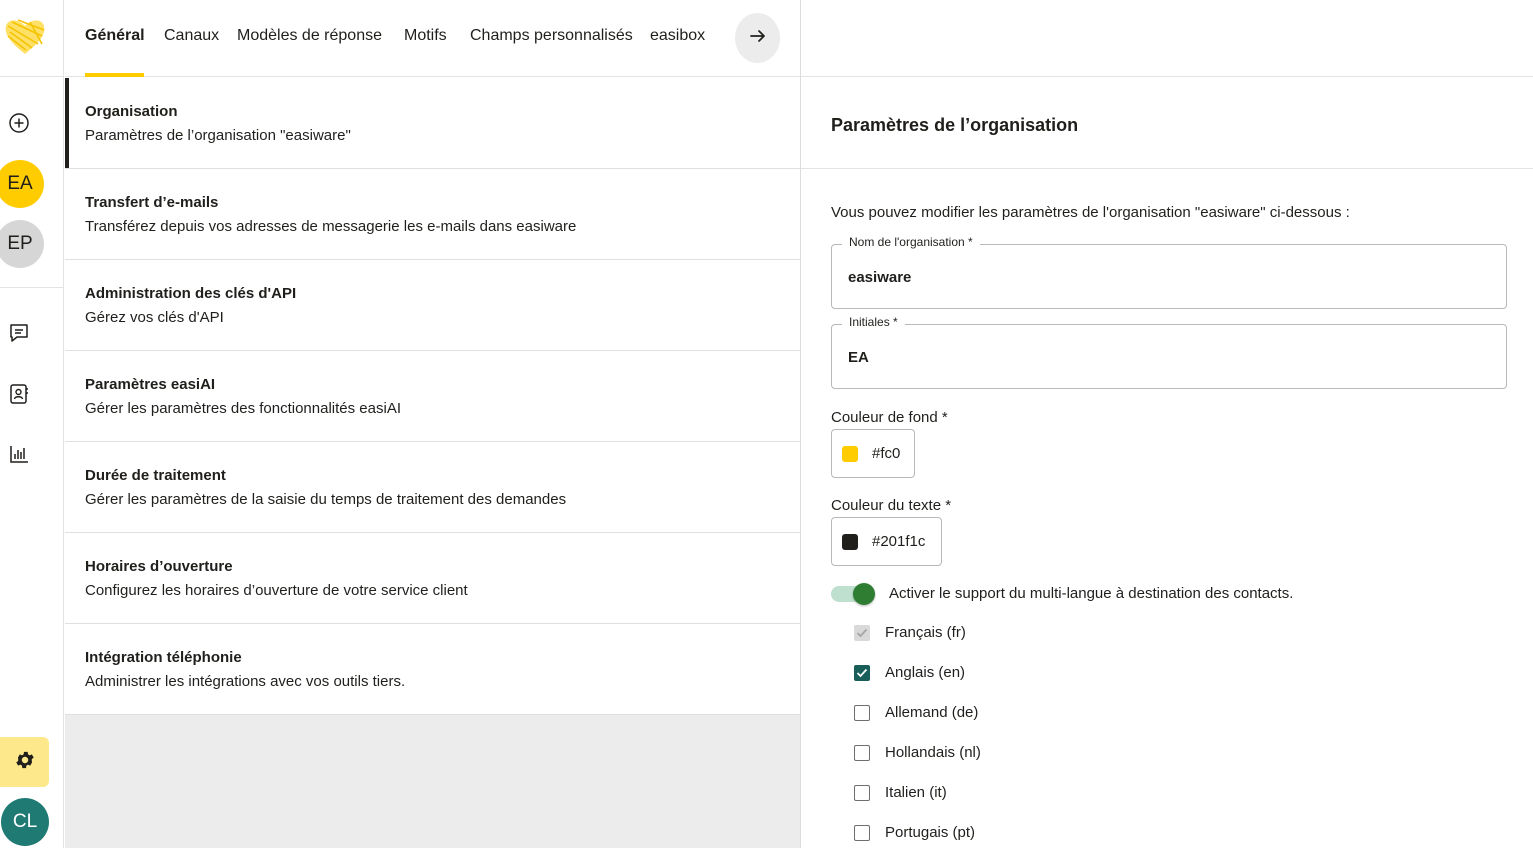 This screenshot has width=1533, height=848. What do you see at coordinates (218, 135) in the screenshot?
I see `list-item-subtitle: Paramètres de l’organisation "easiware"` at bounding box center [218, 135].